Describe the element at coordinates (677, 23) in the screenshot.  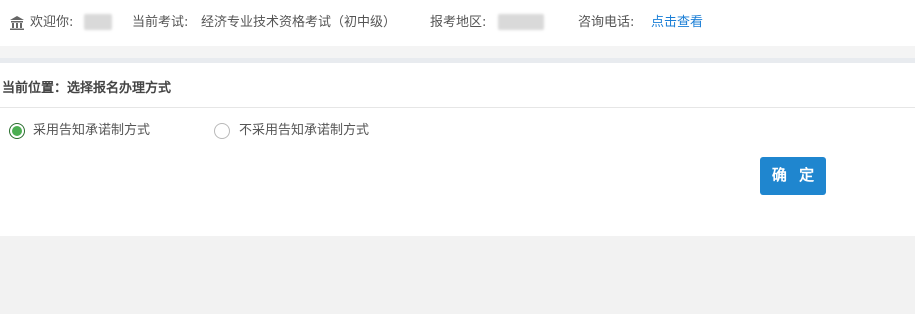
I see `phone-link: 点击查看` at that location.